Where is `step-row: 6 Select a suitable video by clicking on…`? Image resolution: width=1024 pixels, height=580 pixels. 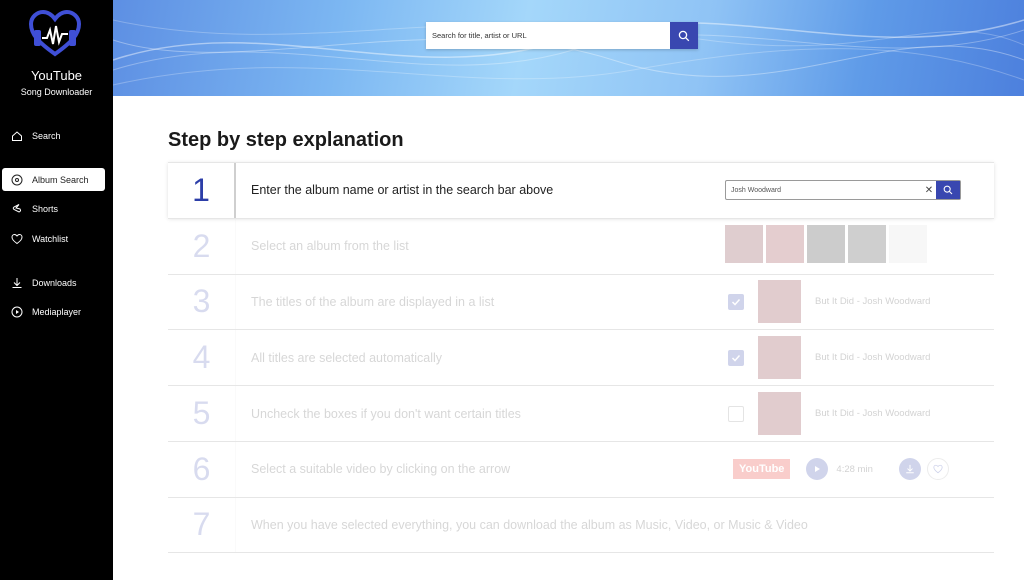 step-row: 6 Select a suitable video by clicking on… is located at coordinates (581, 468).